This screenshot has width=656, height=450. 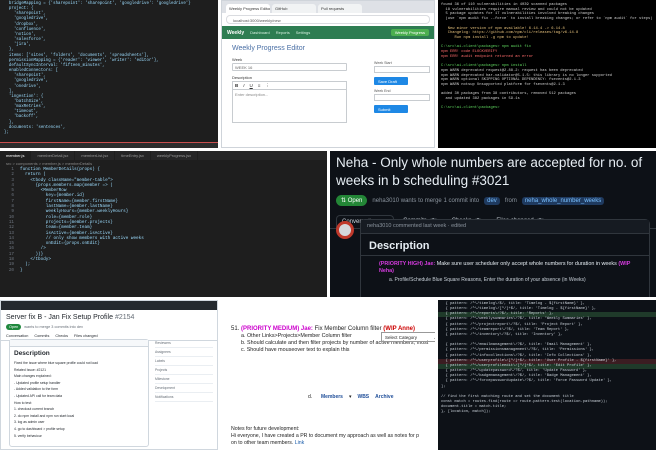 What do you see at coordinates (409, 32) in the screenshot?
I see `weekly-progress-button: Weekly Progress` at bounding box center [409, 32].